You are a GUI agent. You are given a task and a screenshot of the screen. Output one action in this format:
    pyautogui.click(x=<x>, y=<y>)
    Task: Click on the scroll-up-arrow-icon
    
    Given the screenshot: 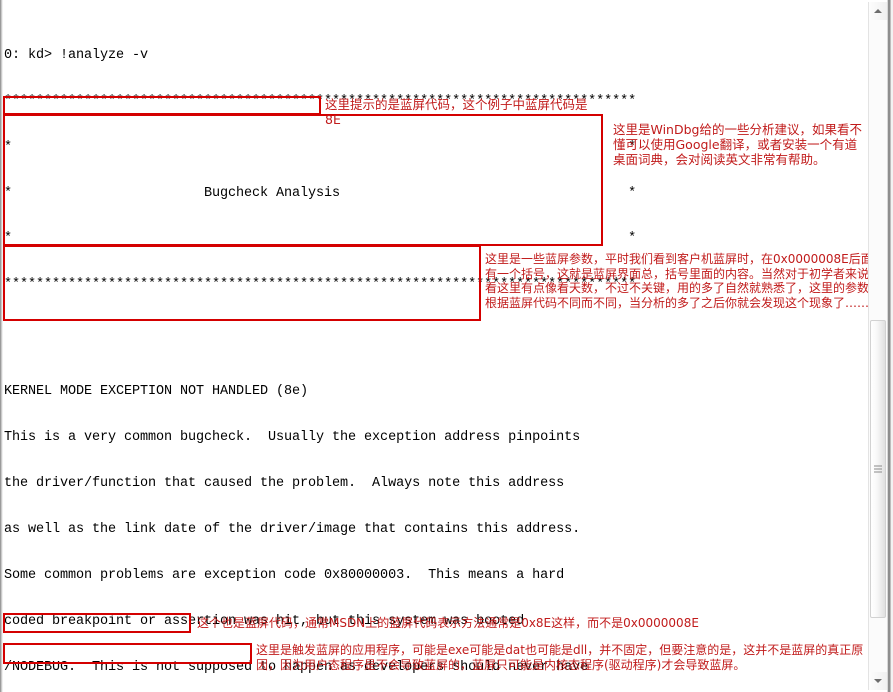 What is the action you would take?
    pyautogui.click(x=878, y=11)
    